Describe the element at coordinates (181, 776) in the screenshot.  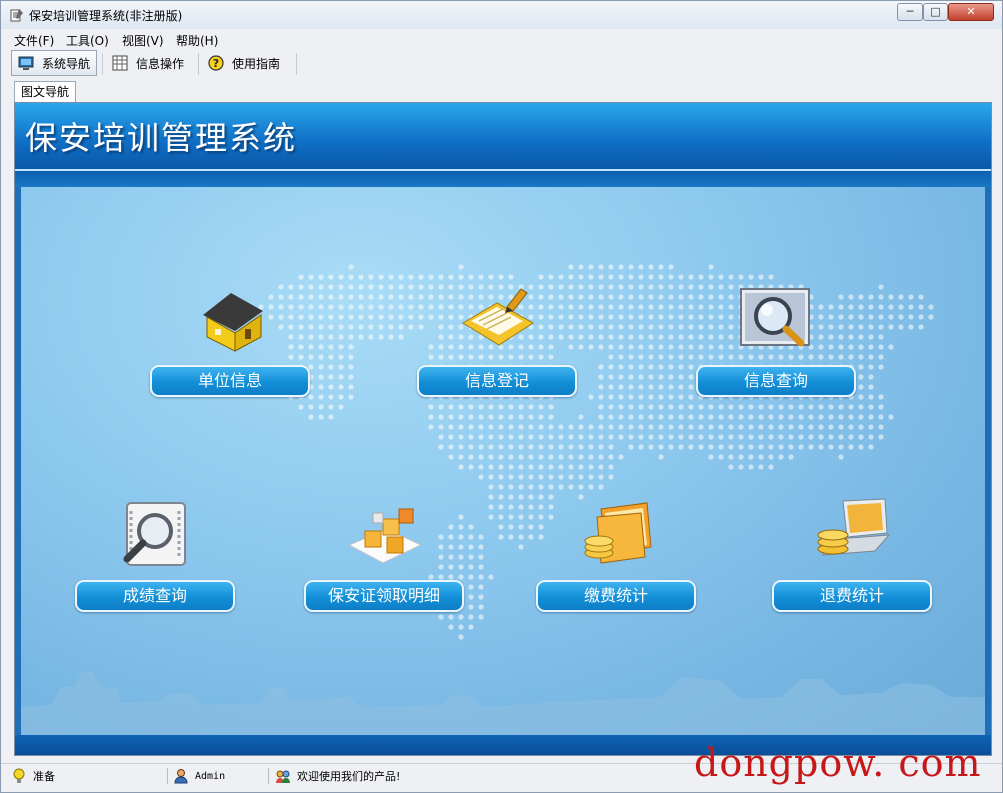
I see `user-icon` at that location.